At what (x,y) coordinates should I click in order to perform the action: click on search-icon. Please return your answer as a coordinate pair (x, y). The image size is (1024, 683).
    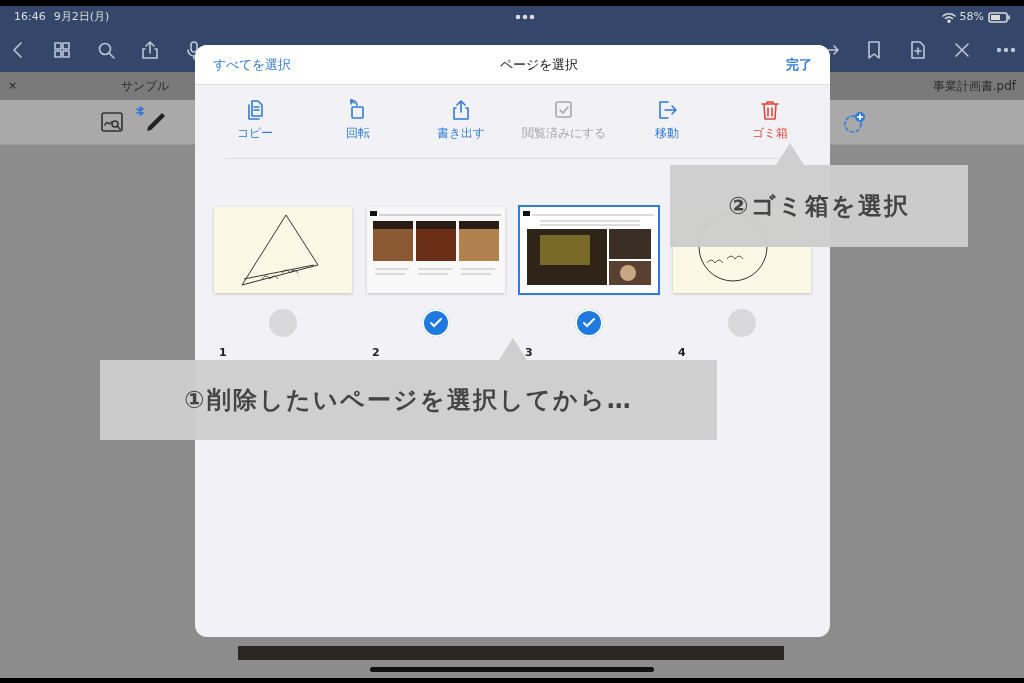
    Looking at the image, I should click on (106, 50).